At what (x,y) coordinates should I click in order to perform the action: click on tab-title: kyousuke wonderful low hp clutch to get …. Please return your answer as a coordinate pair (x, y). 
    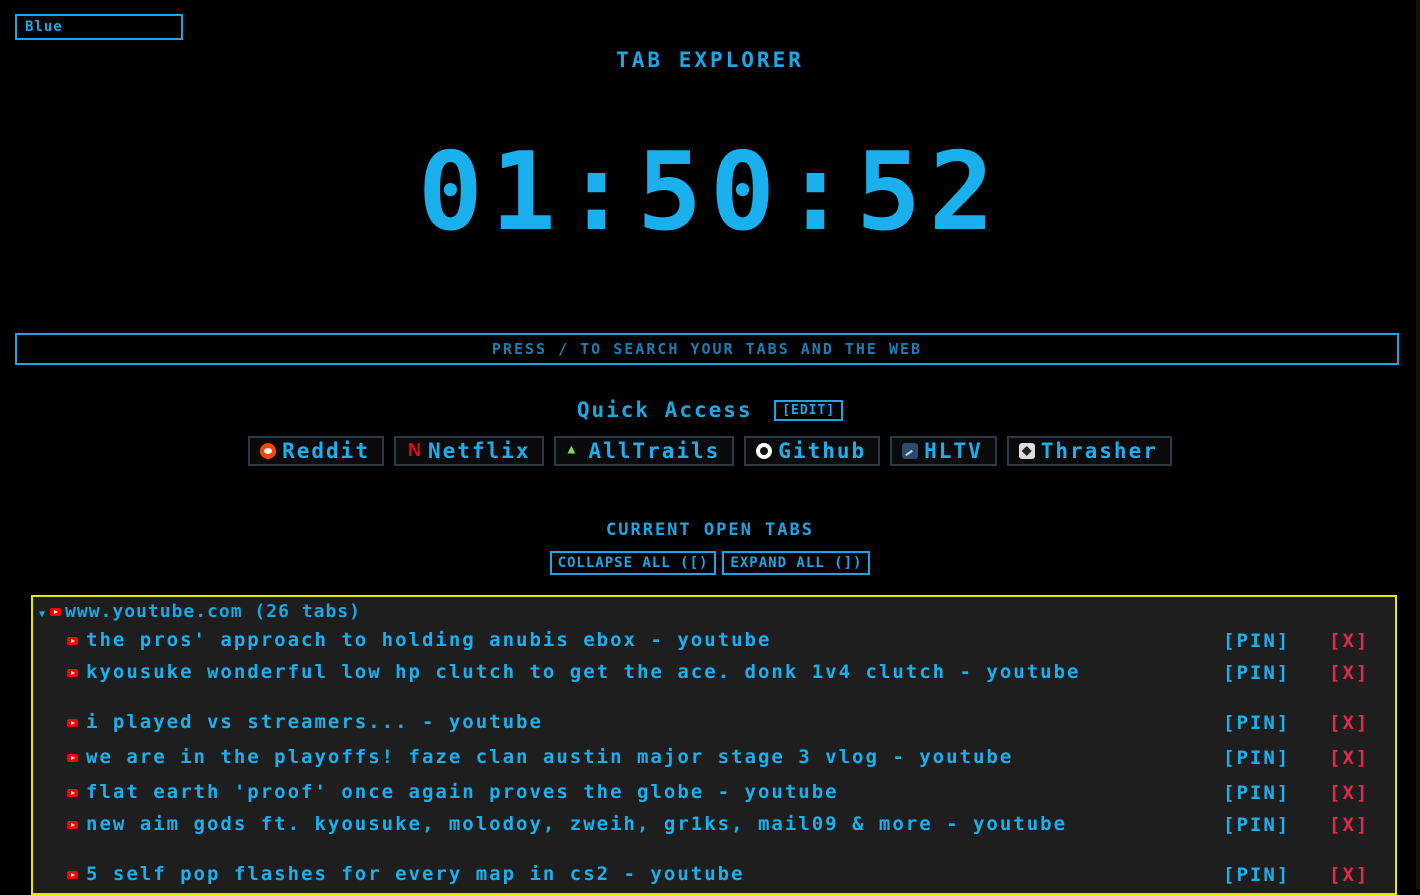
    Looking at the image, I should click on (641, 672).